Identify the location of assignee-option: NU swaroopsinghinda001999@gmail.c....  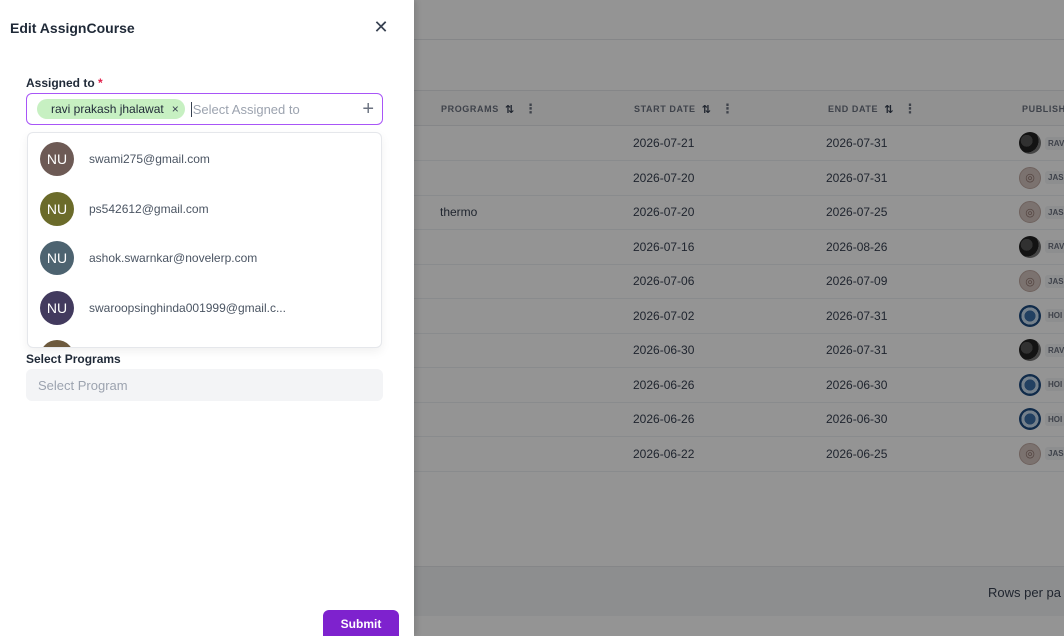
(204, 308).